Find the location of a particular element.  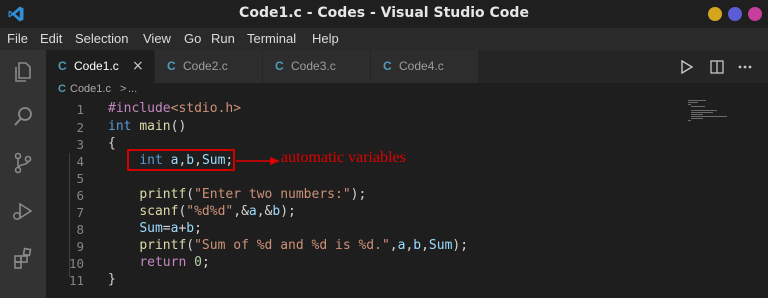

arrow-icon is located at coordinates (258, 161).